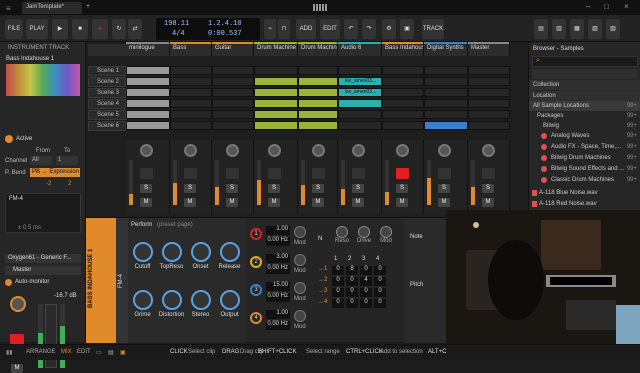 The width and height of the screenshot is (640, 373). What do you see at coordinates (233, 49) in the screenshot?
I see `track-header: Guitar` at bounding box center [233, 49].